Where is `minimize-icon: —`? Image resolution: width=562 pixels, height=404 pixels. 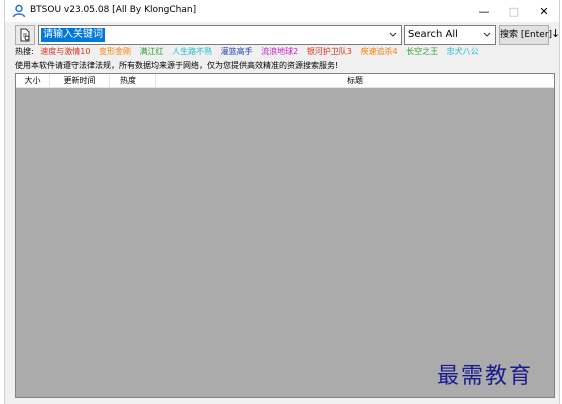
minimize-icon: — is located at coordinates (484, 11).